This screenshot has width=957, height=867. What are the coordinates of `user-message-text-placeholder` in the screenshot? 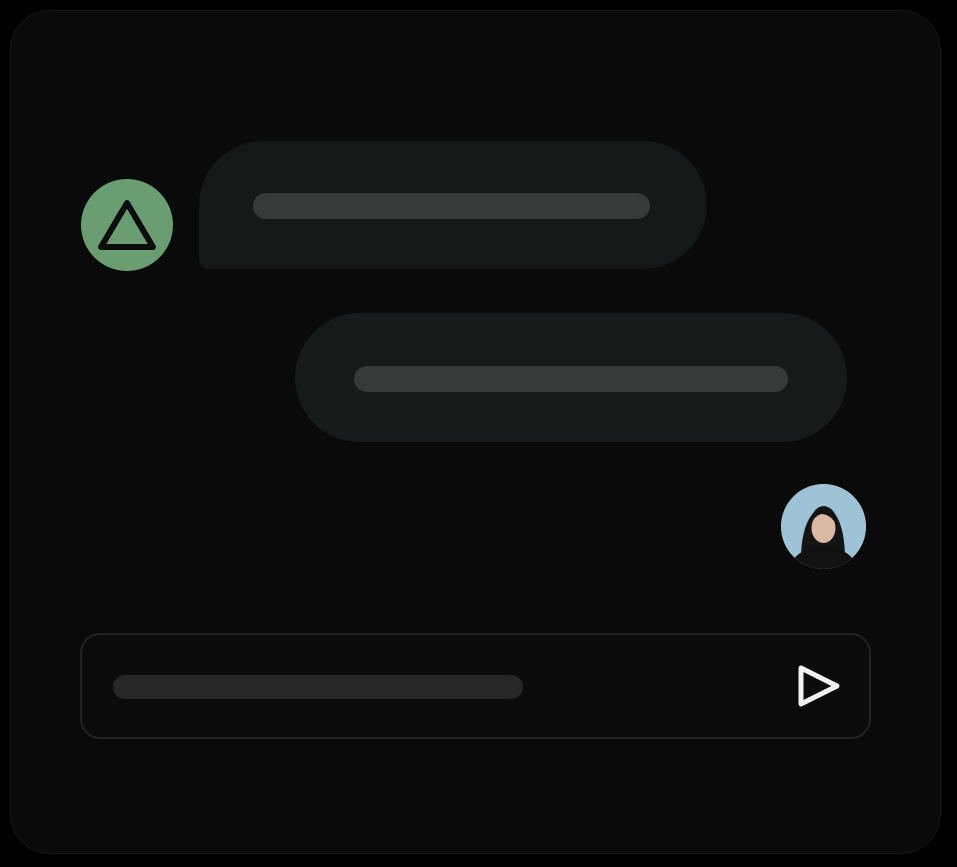 It's located at (571, 379).